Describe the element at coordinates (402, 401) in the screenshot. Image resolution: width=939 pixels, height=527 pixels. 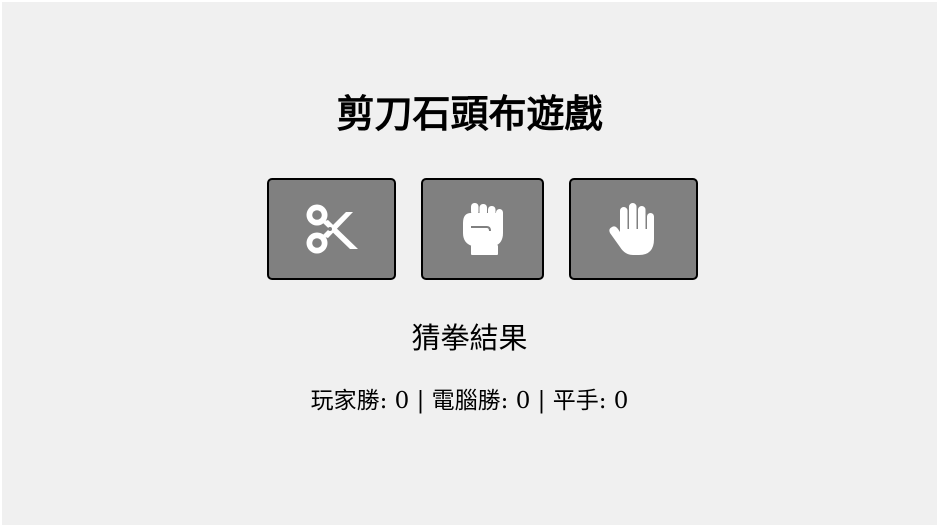
I see `player-wins-value: 0` at that location.